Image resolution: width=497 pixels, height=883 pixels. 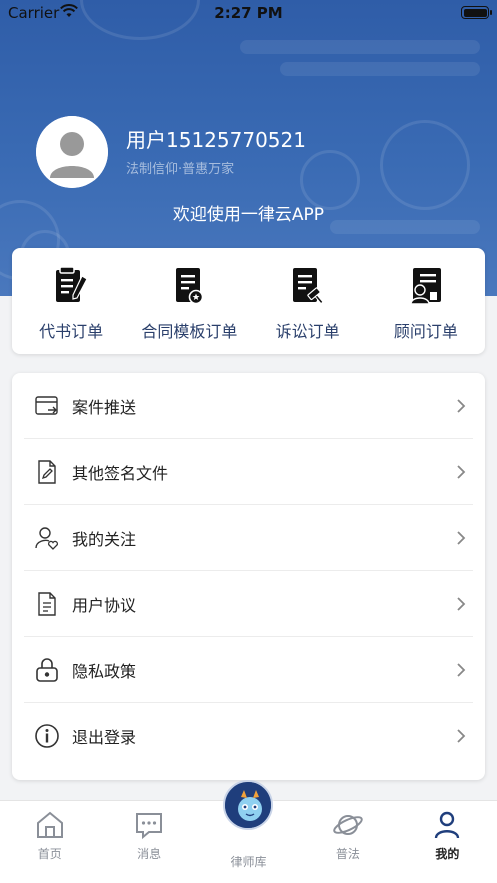 I want to click on clock-time: 2:27 PM, so click(x=248, y=13).